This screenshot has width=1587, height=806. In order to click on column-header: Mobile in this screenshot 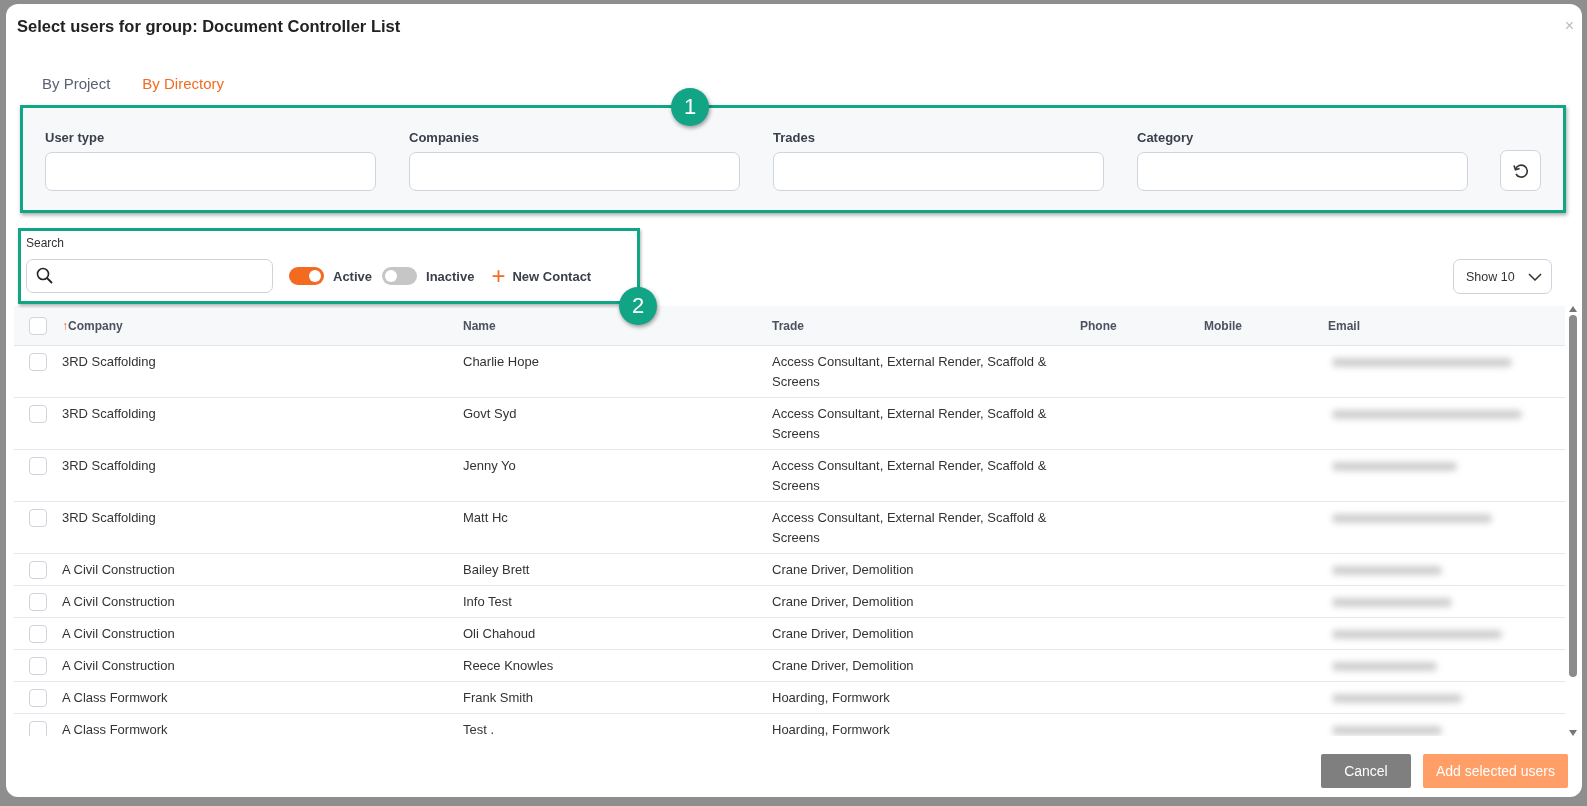, I will do `click(1266, 325)`.